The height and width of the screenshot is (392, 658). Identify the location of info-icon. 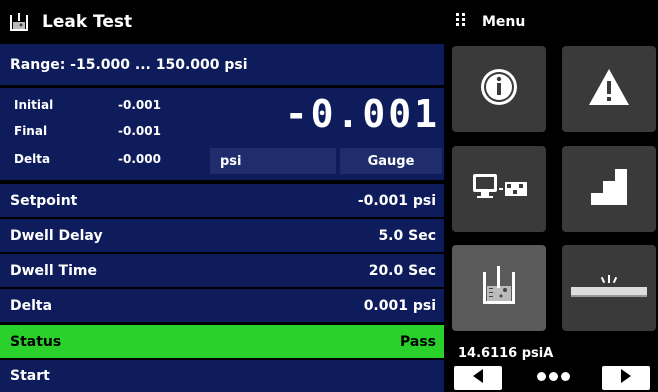
(499, 89).